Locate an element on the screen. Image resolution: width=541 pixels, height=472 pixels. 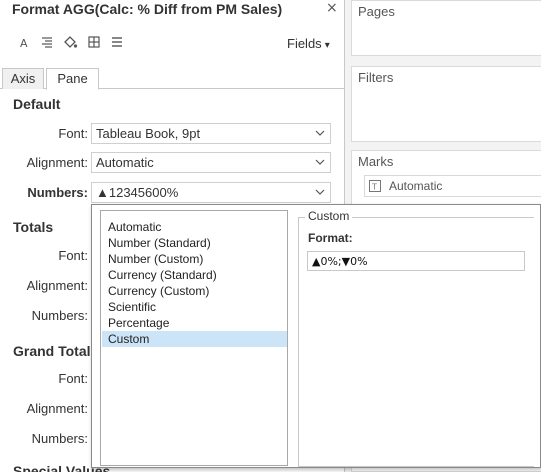
default-numbers-select: ▲12345600% is located at coordinates (211, 192).